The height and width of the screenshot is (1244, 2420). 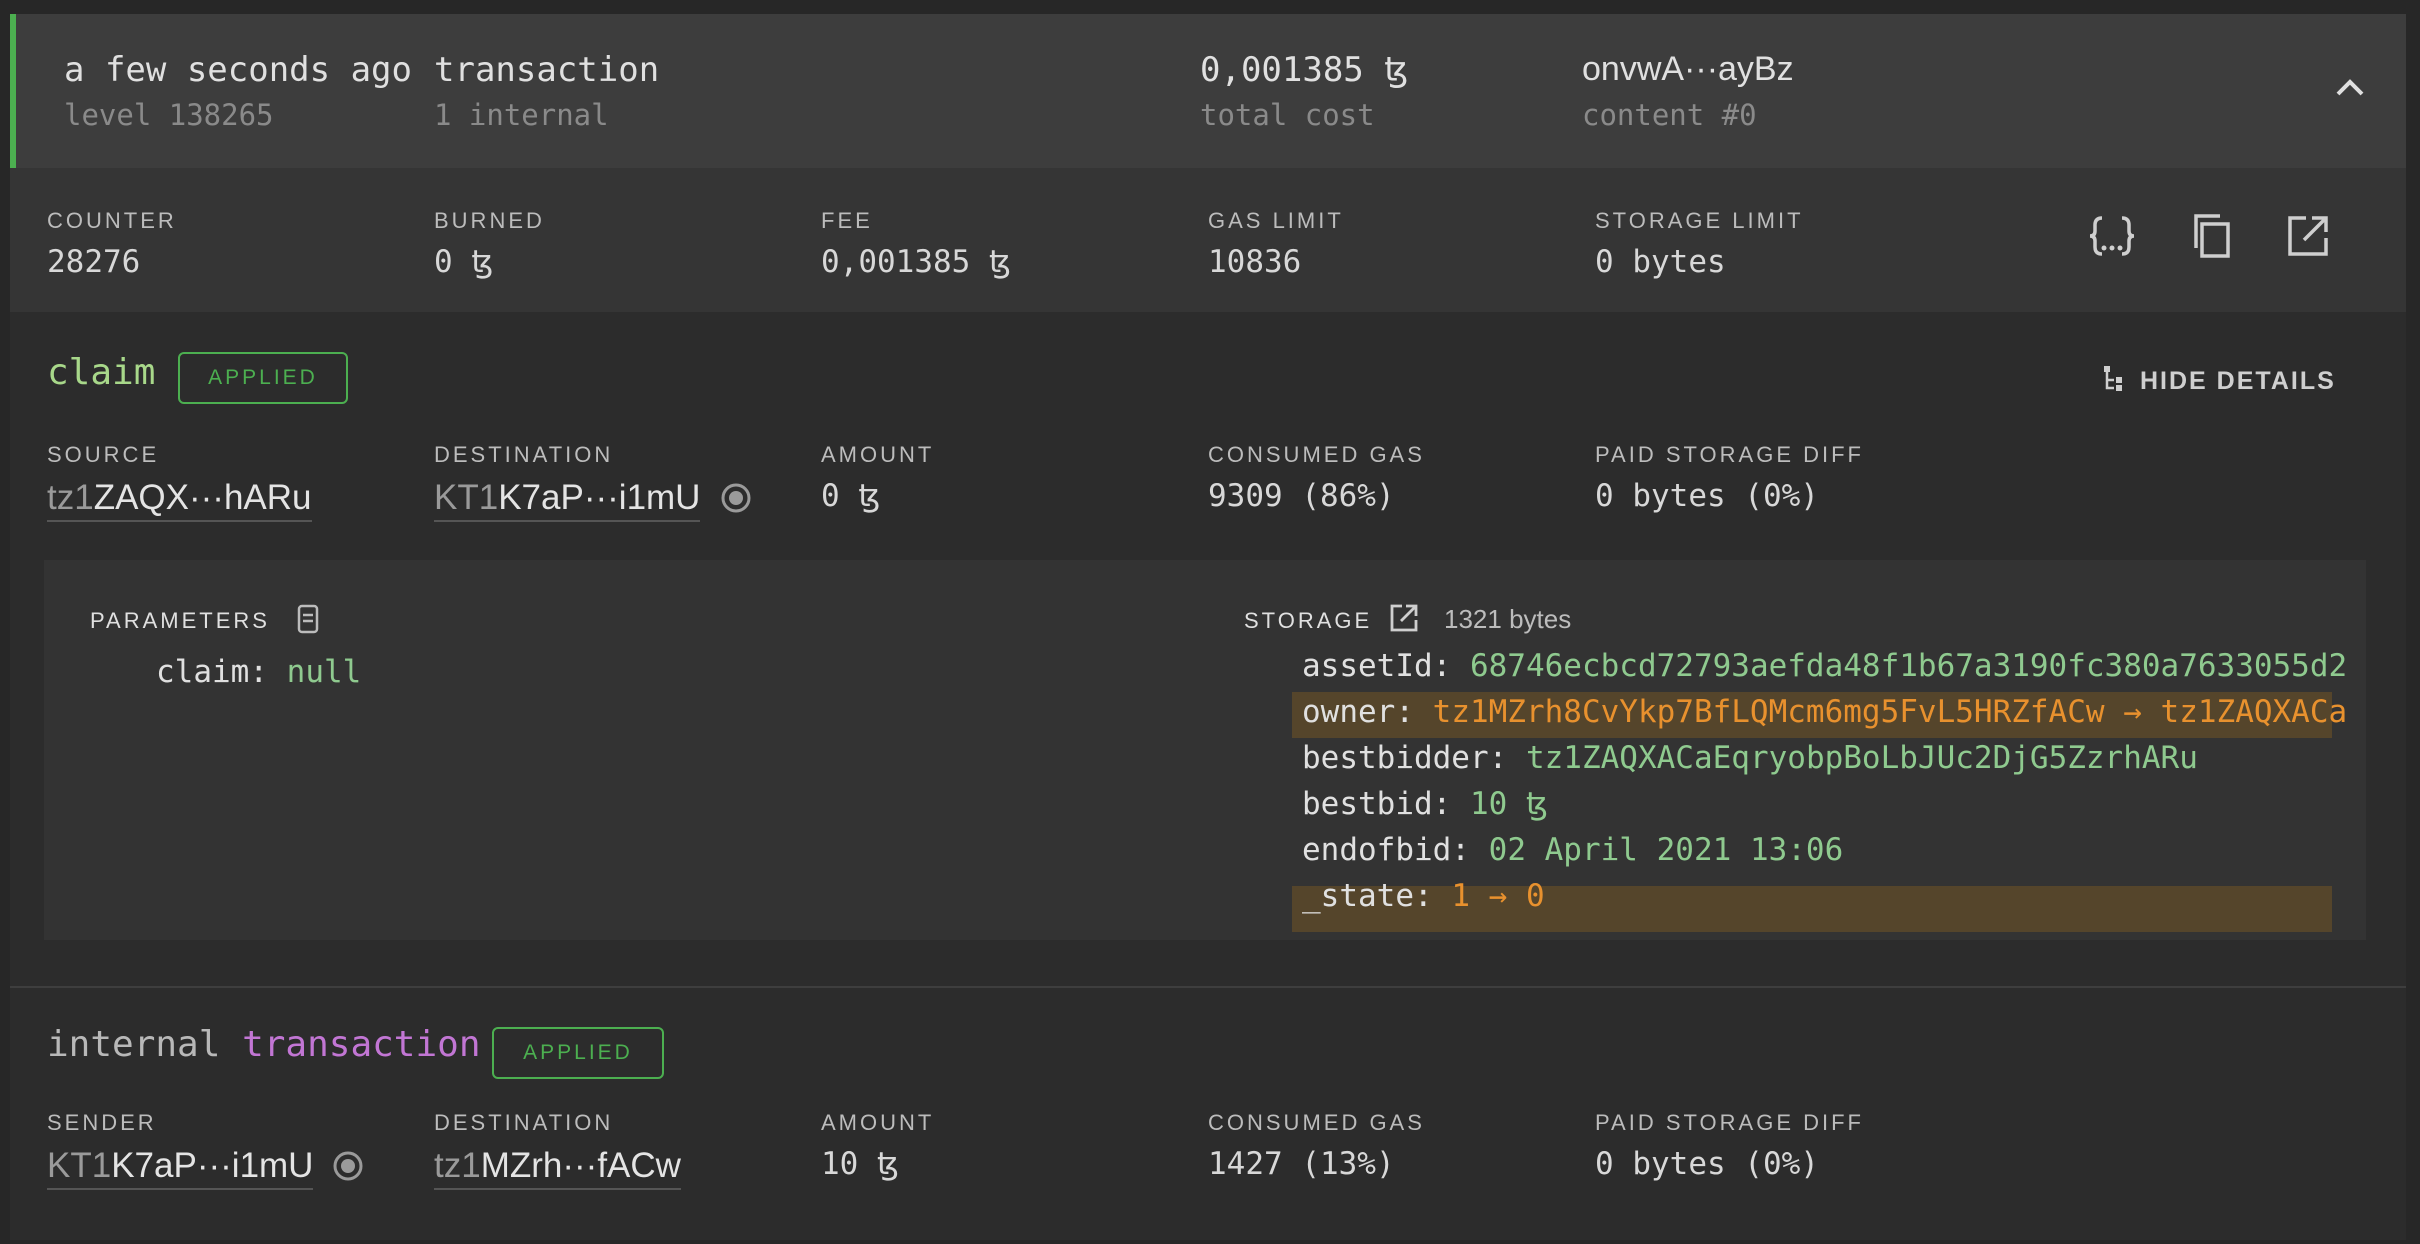 What do you see at coordinates (1301, 1164) in the screenshot?
I see `consumed-gas-value: 1427 (13%)` at bounding box center [1301, 1164].